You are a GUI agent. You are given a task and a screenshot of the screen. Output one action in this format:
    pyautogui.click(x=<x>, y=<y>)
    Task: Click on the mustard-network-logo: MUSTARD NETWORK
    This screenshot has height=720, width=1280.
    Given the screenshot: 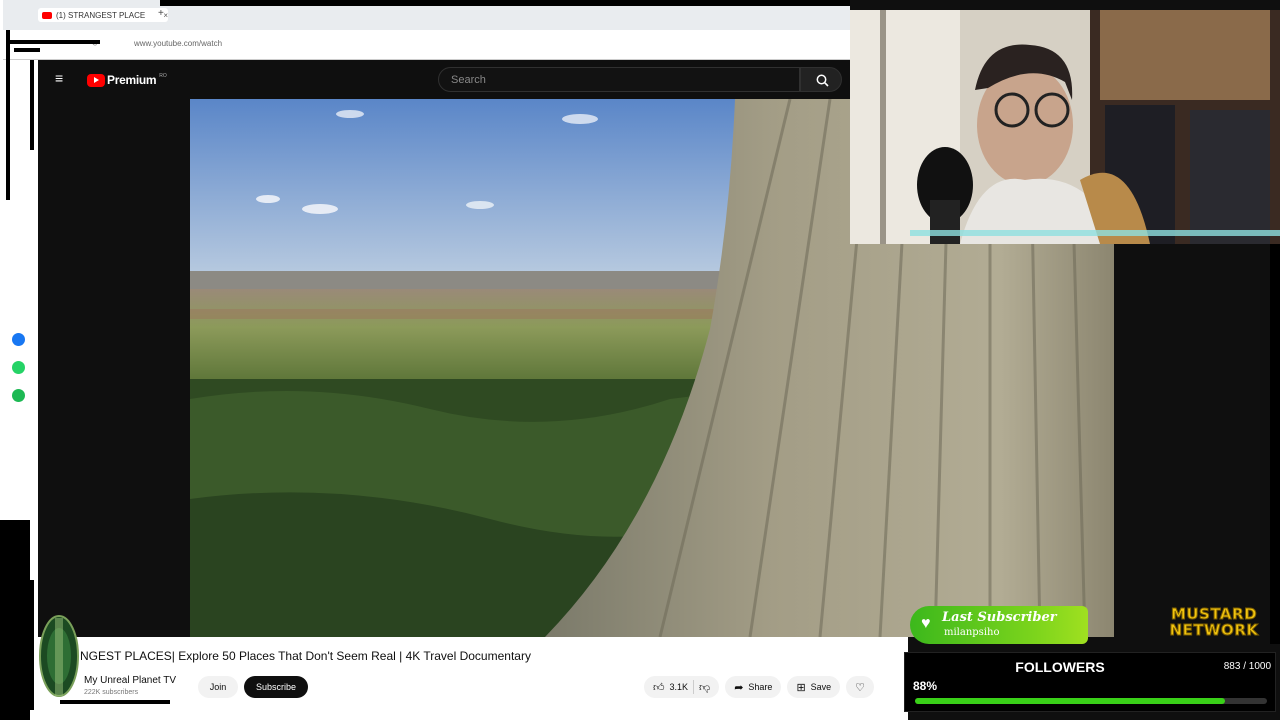 What is the action you would take?
    pyautogui.click(x=1214, y=625)
    